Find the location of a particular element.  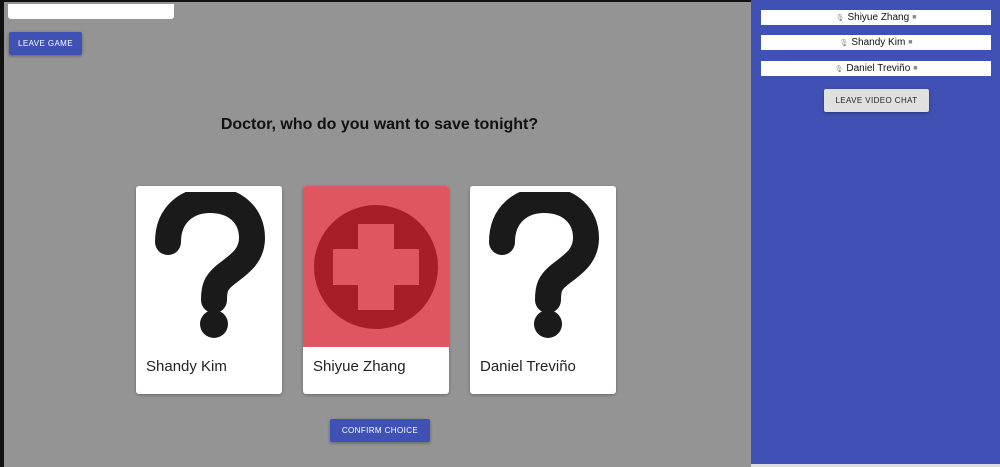

player-card-daniel-trevino: Daniel Treviño is located at coordinates (543, 290).